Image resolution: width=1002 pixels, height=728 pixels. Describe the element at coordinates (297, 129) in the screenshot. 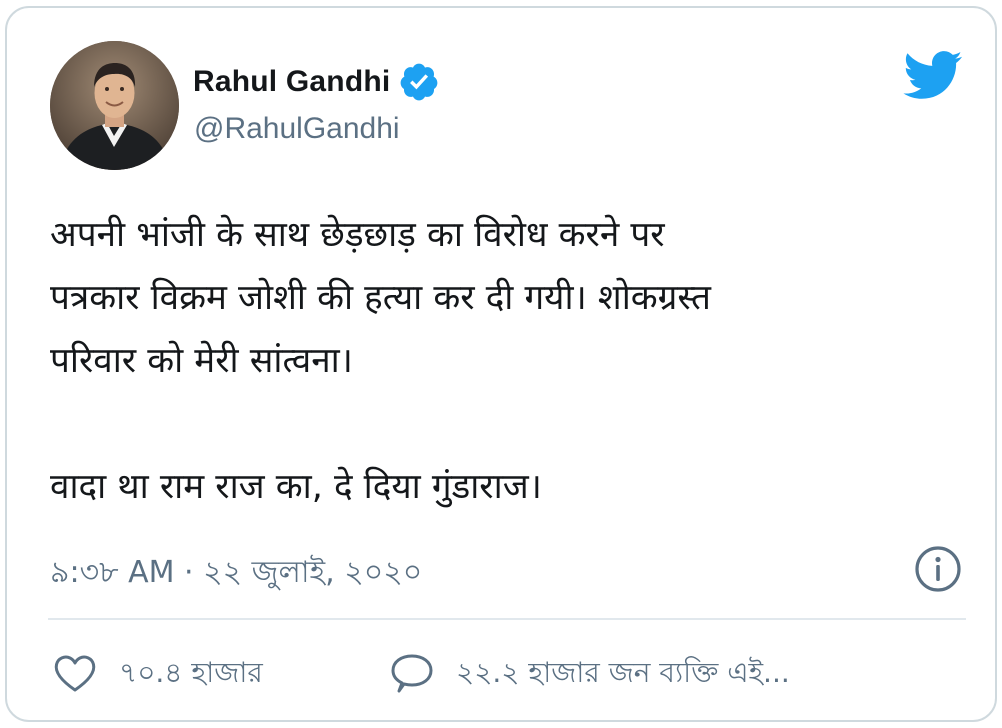

I see `author-handle: @RahulGandhi` at that location.